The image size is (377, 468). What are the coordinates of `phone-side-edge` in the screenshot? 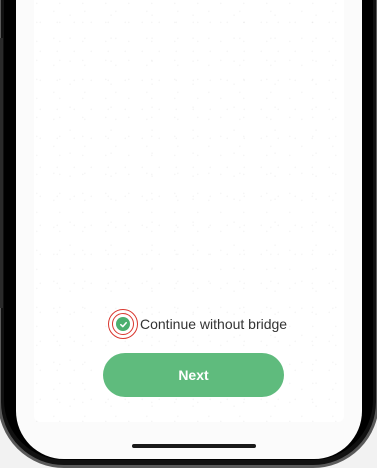 It's located at (1, 173).